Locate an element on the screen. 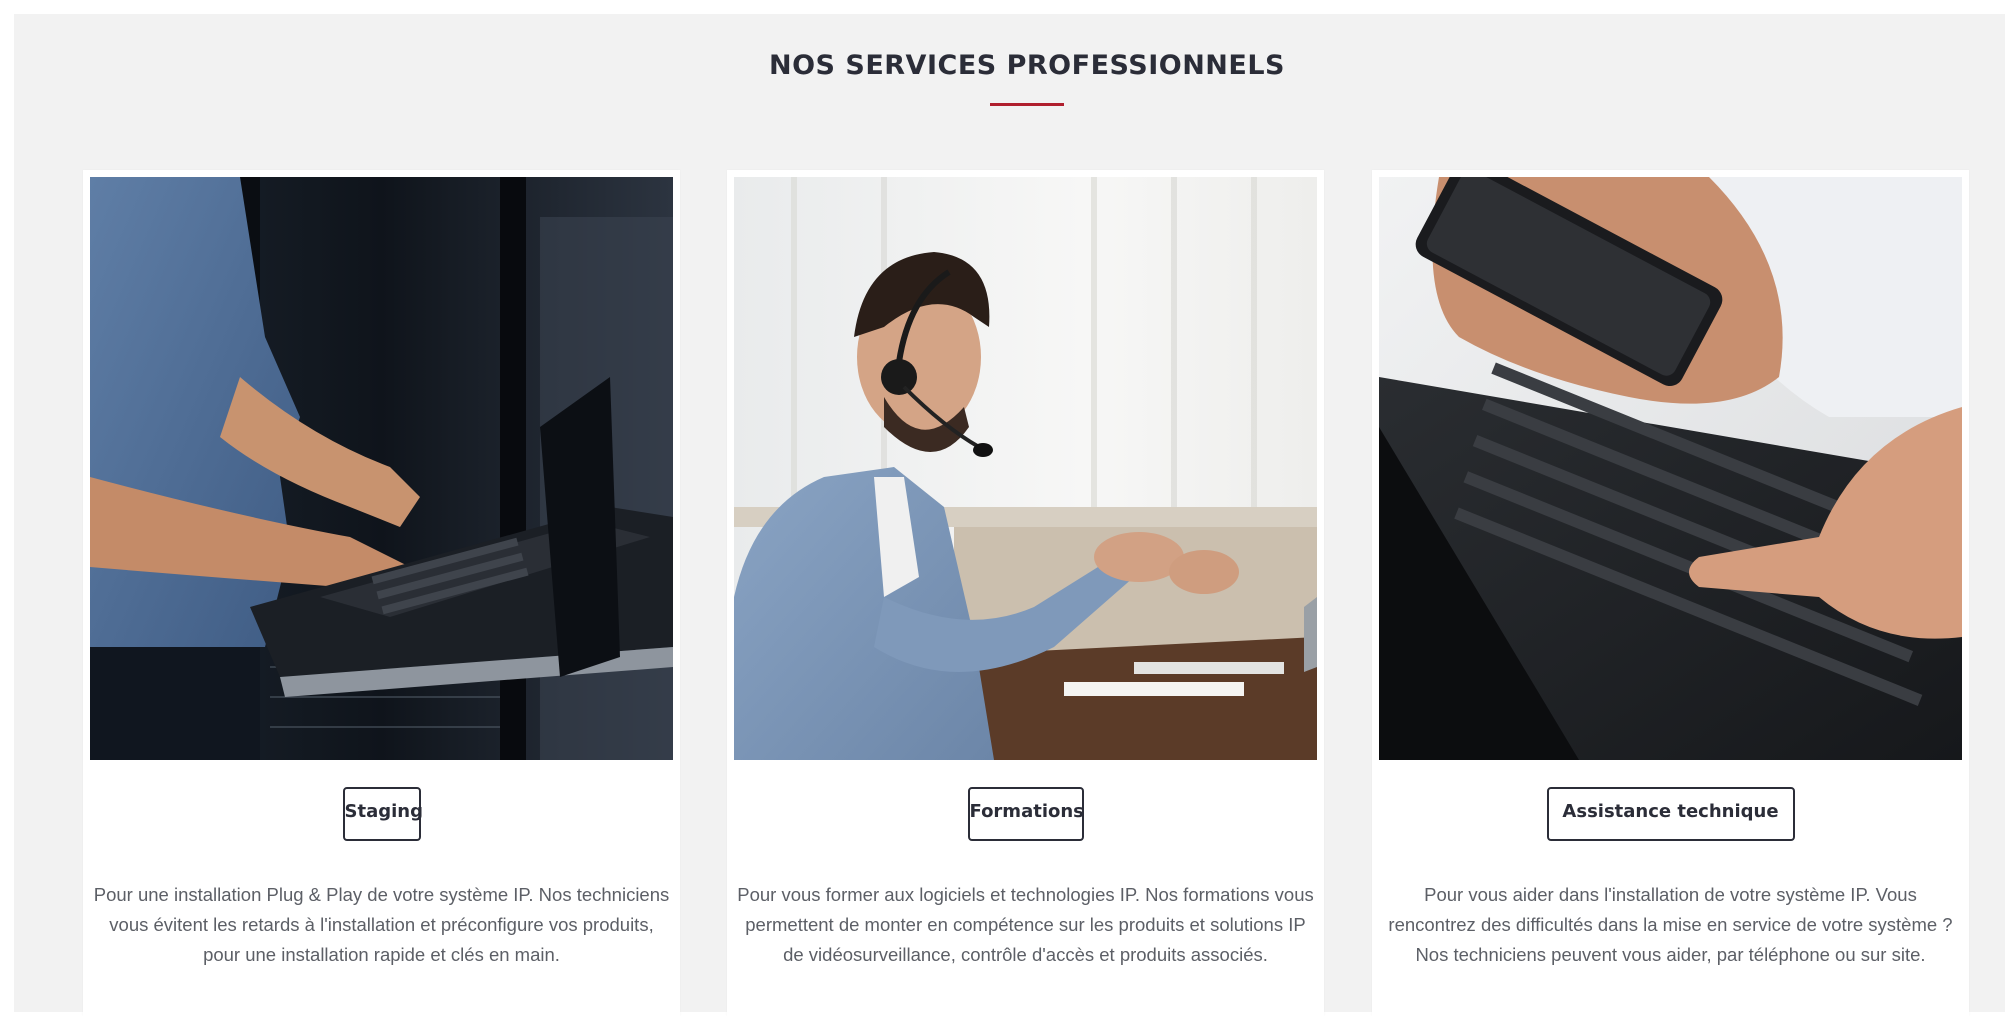 This screenshot has width=2005, height=1016. section-title: NOS SERVICES PROFESSIONNELS is located at coordinates (1026, 65).